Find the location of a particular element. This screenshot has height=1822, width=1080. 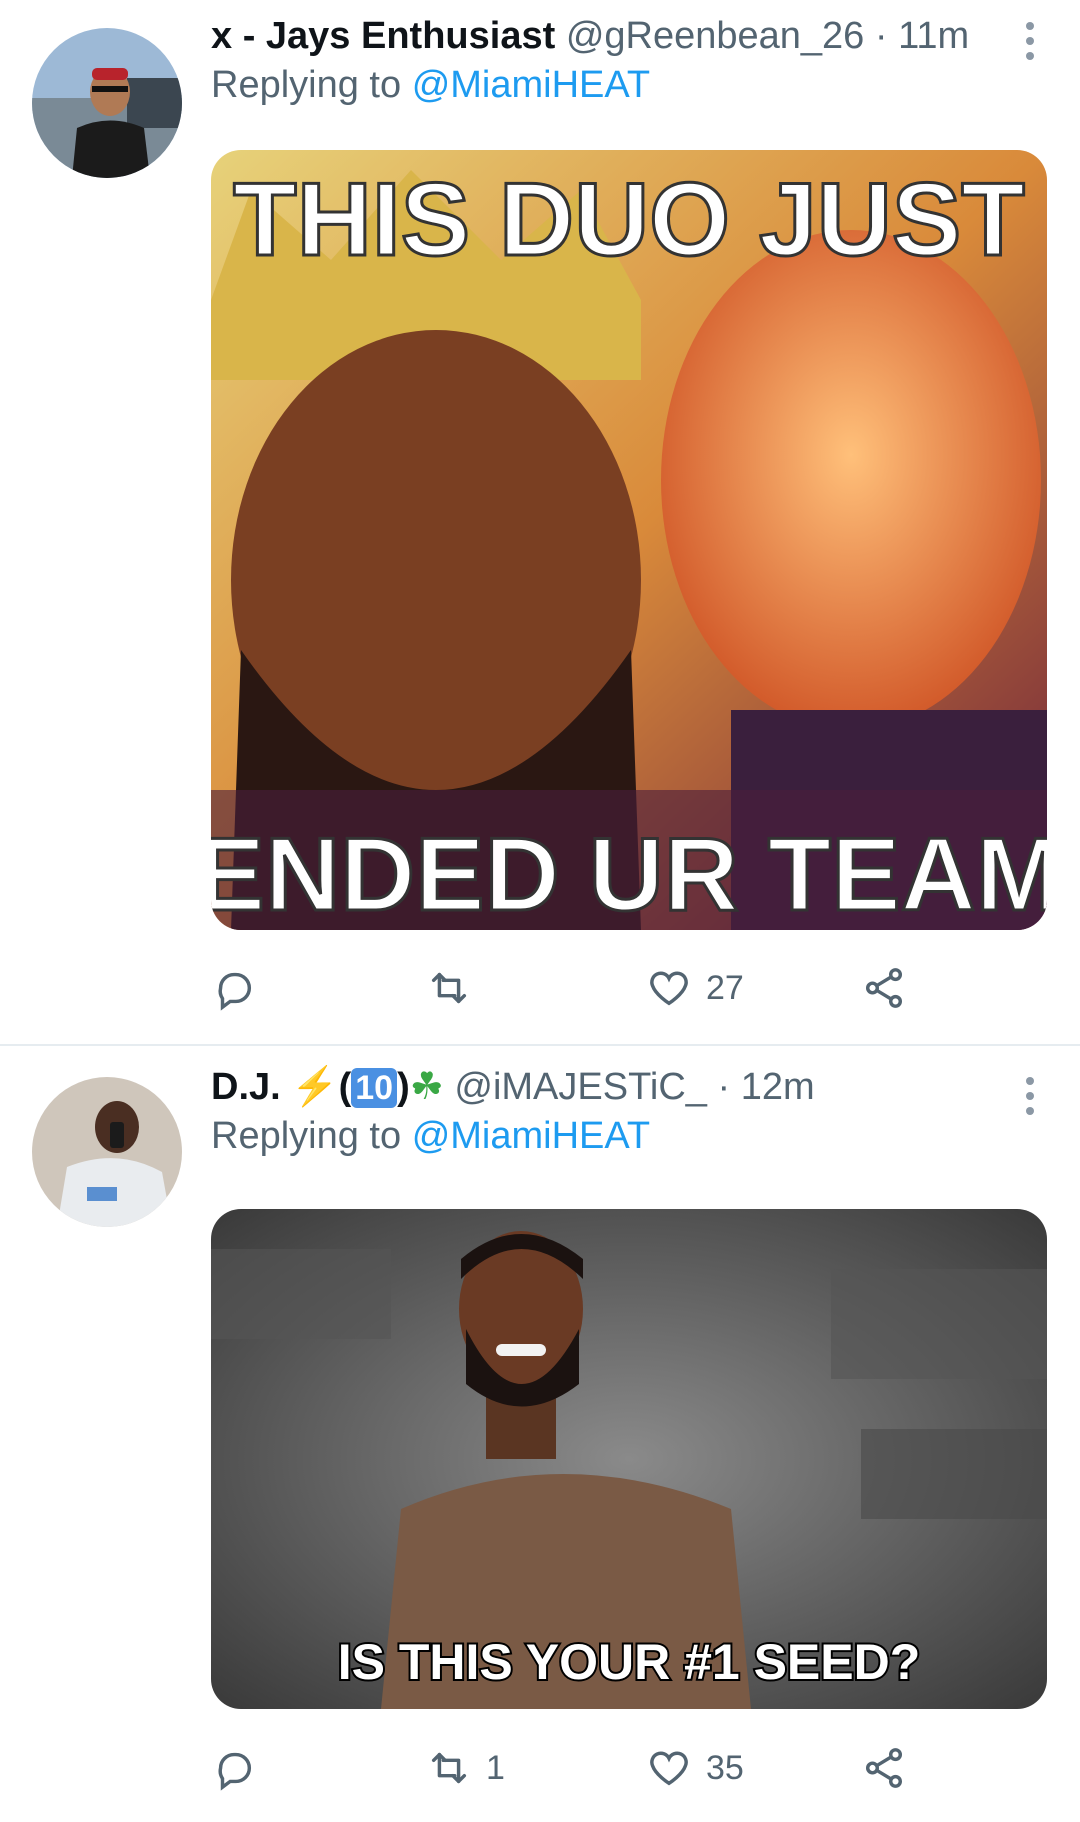

meme-text-bottom: ENDED UR TEAM is located at coordinates (629, 873).